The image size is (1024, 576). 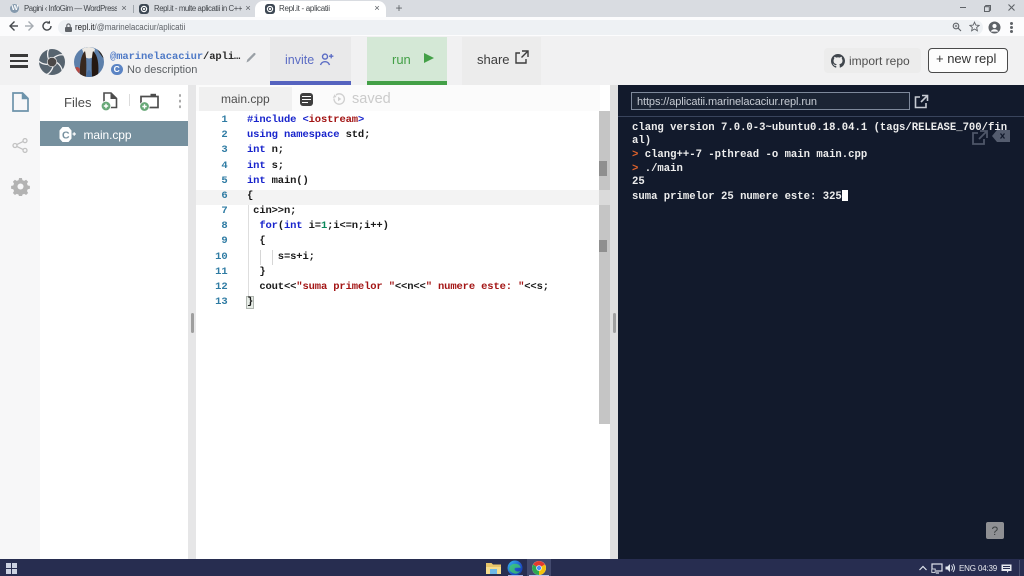 What do you see at coordinates (66, 135) in the screenshot?
I see `svg-text: C` at bounding box center [66, 135].